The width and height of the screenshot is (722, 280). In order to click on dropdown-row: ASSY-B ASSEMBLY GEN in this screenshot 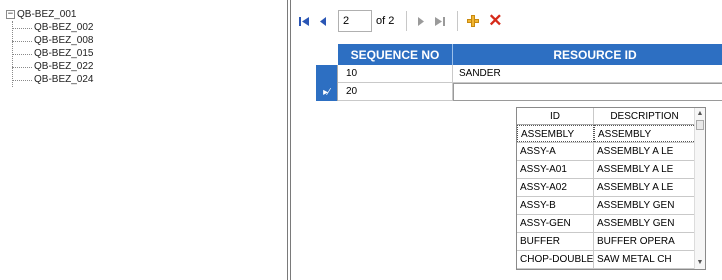, I will do `click(611, 206)`.